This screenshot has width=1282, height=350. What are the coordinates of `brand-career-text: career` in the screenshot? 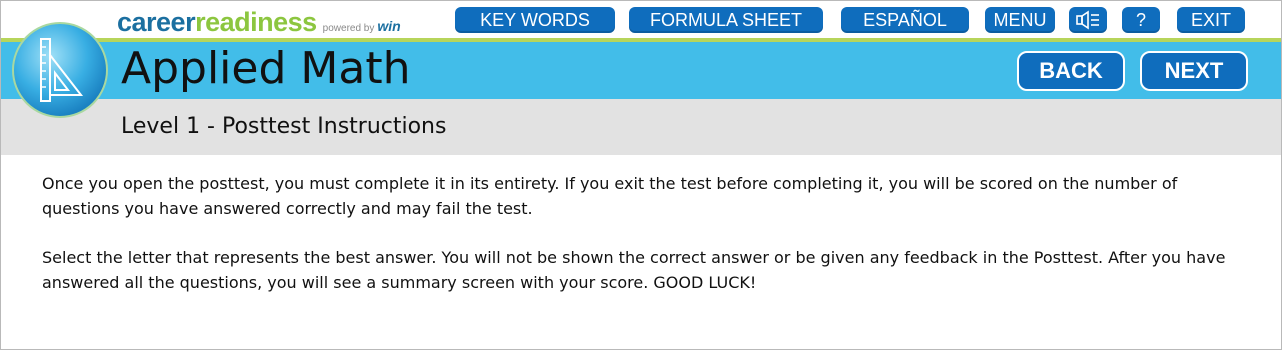 It's located at (156, 22).